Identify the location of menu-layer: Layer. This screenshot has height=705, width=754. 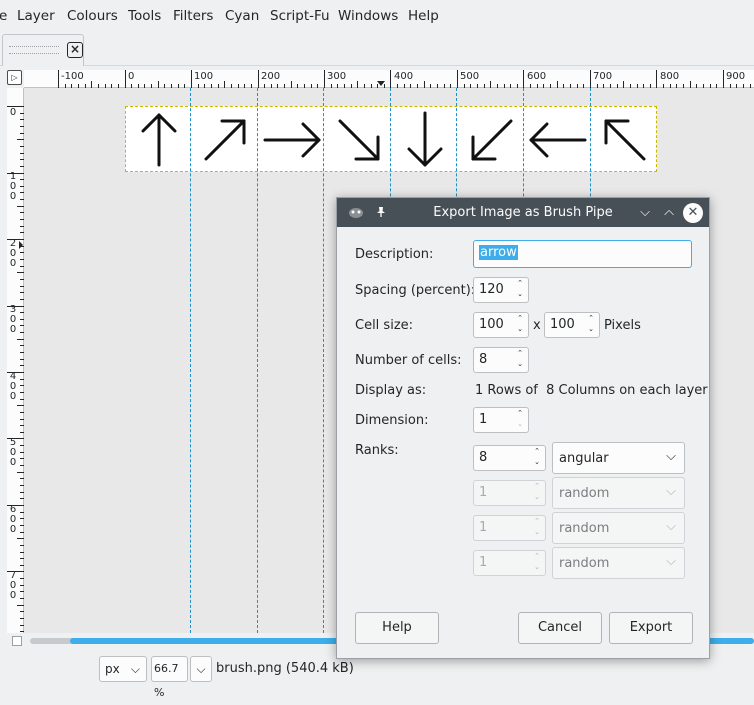
(36, 16).